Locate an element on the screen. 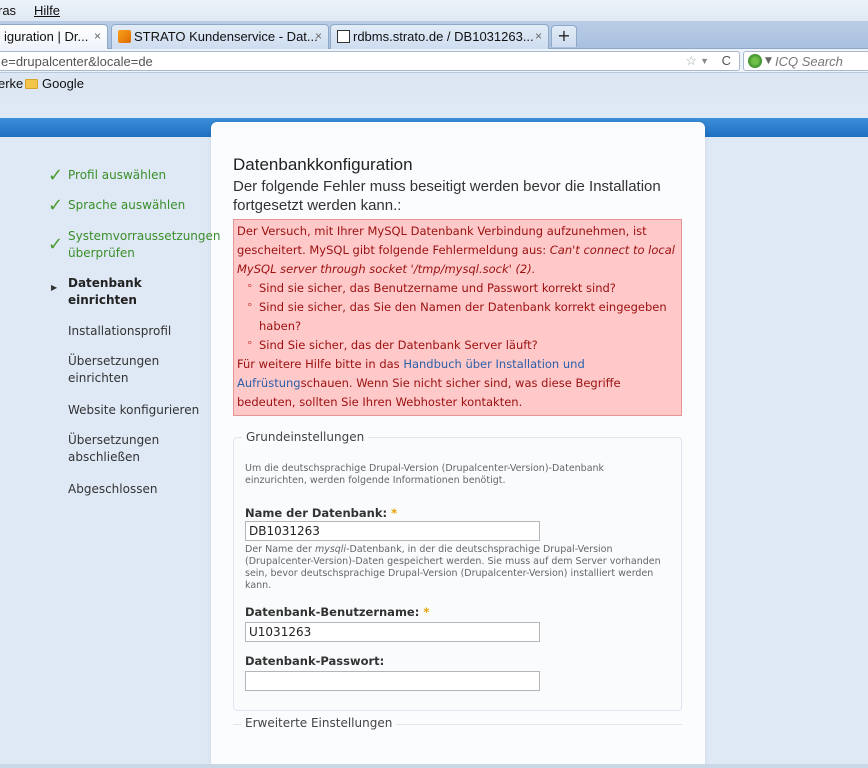 This screenshot has width=868, height=768. url-bar: e=drupalcenter&locale=de ☆ ▼ C is located at coordinates (370, 61).